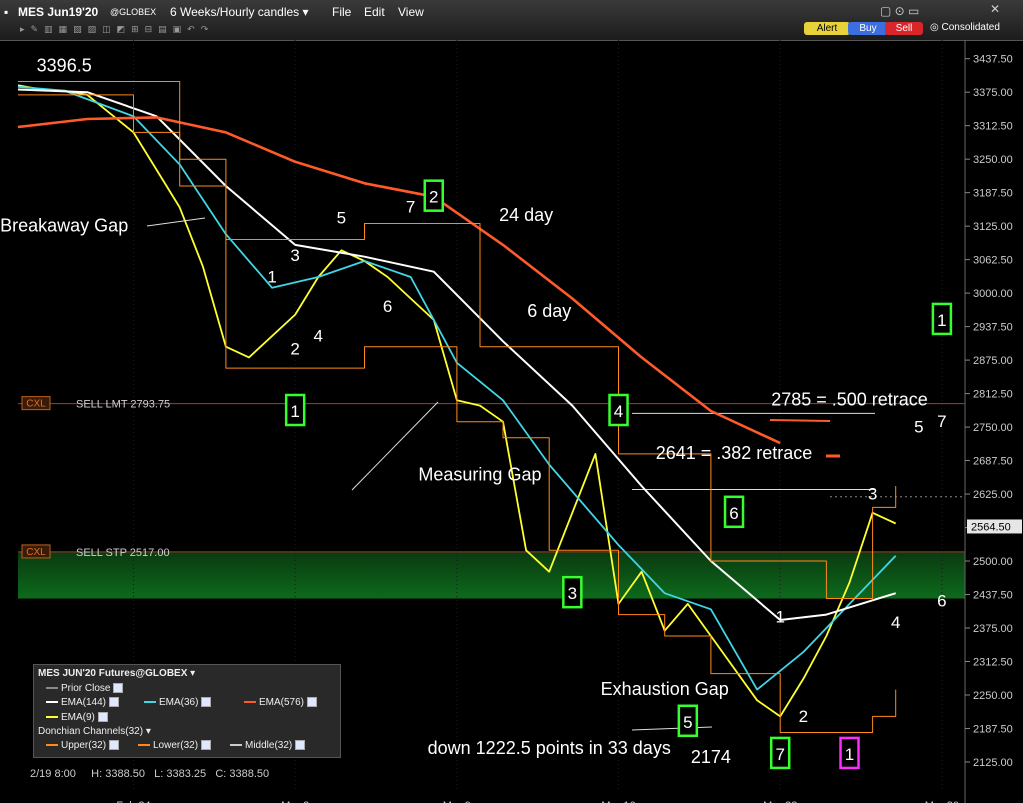 Image resolution: width=1023 pixels, height=803 pixels. What do you see at coordinates (711, 757) in the screenshot?
I see `chart-annotation: 2174` at bounding box center [711, 757].